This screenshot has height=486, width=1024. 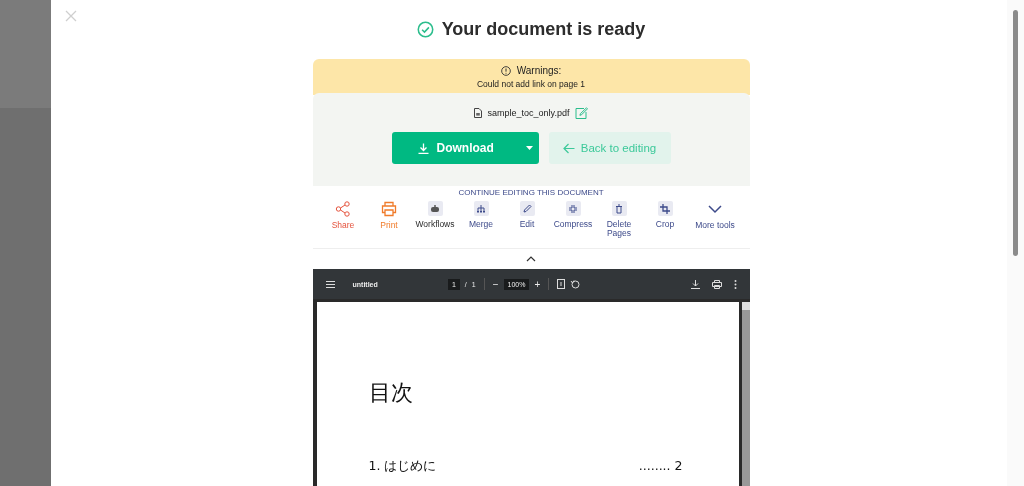 I want to click on tools-heading: CONTINUE EDITING THIS DOCUMENT, so click(x=531, y=193).